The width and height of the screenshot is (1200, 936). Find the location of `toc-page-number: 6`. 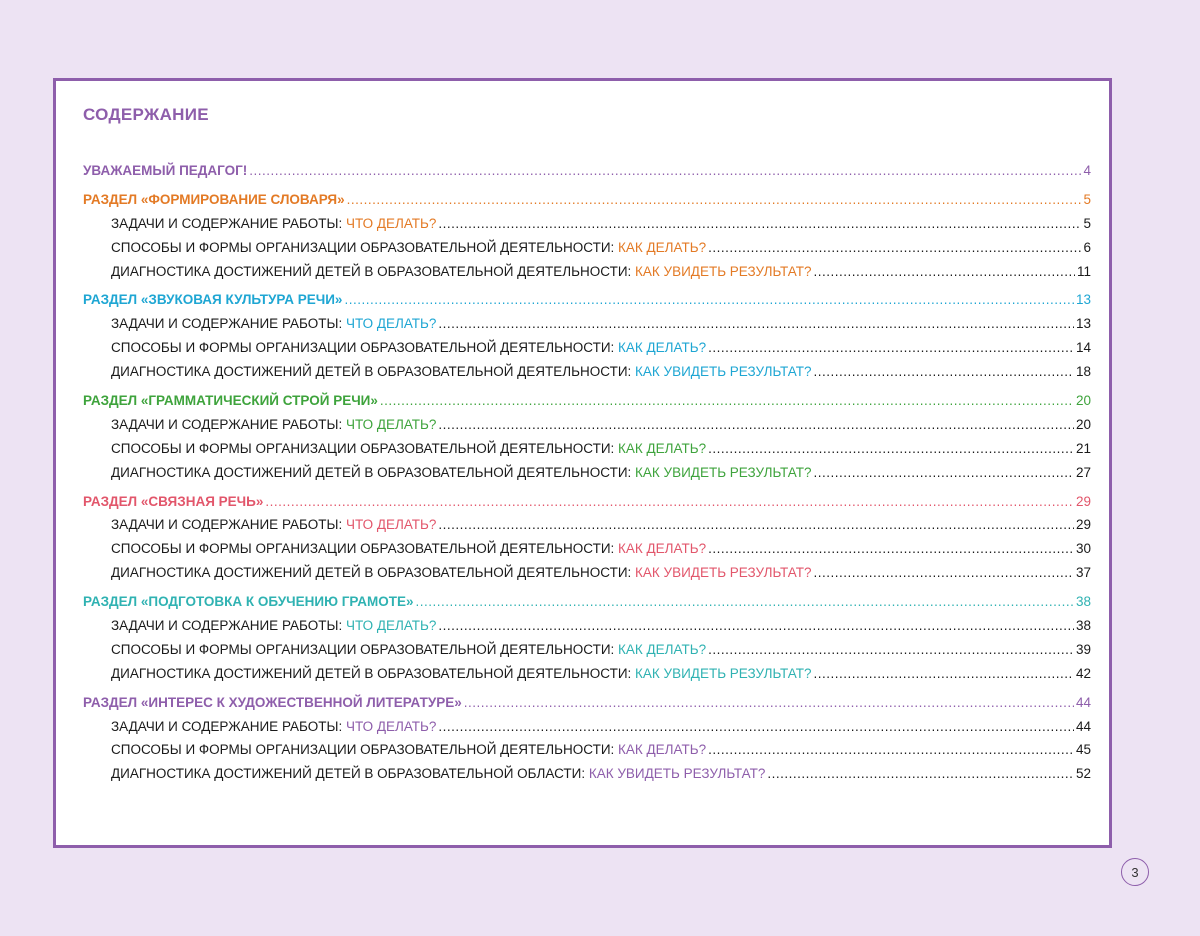

toc-page-number: 6 is located at coordinates (1087, 247).